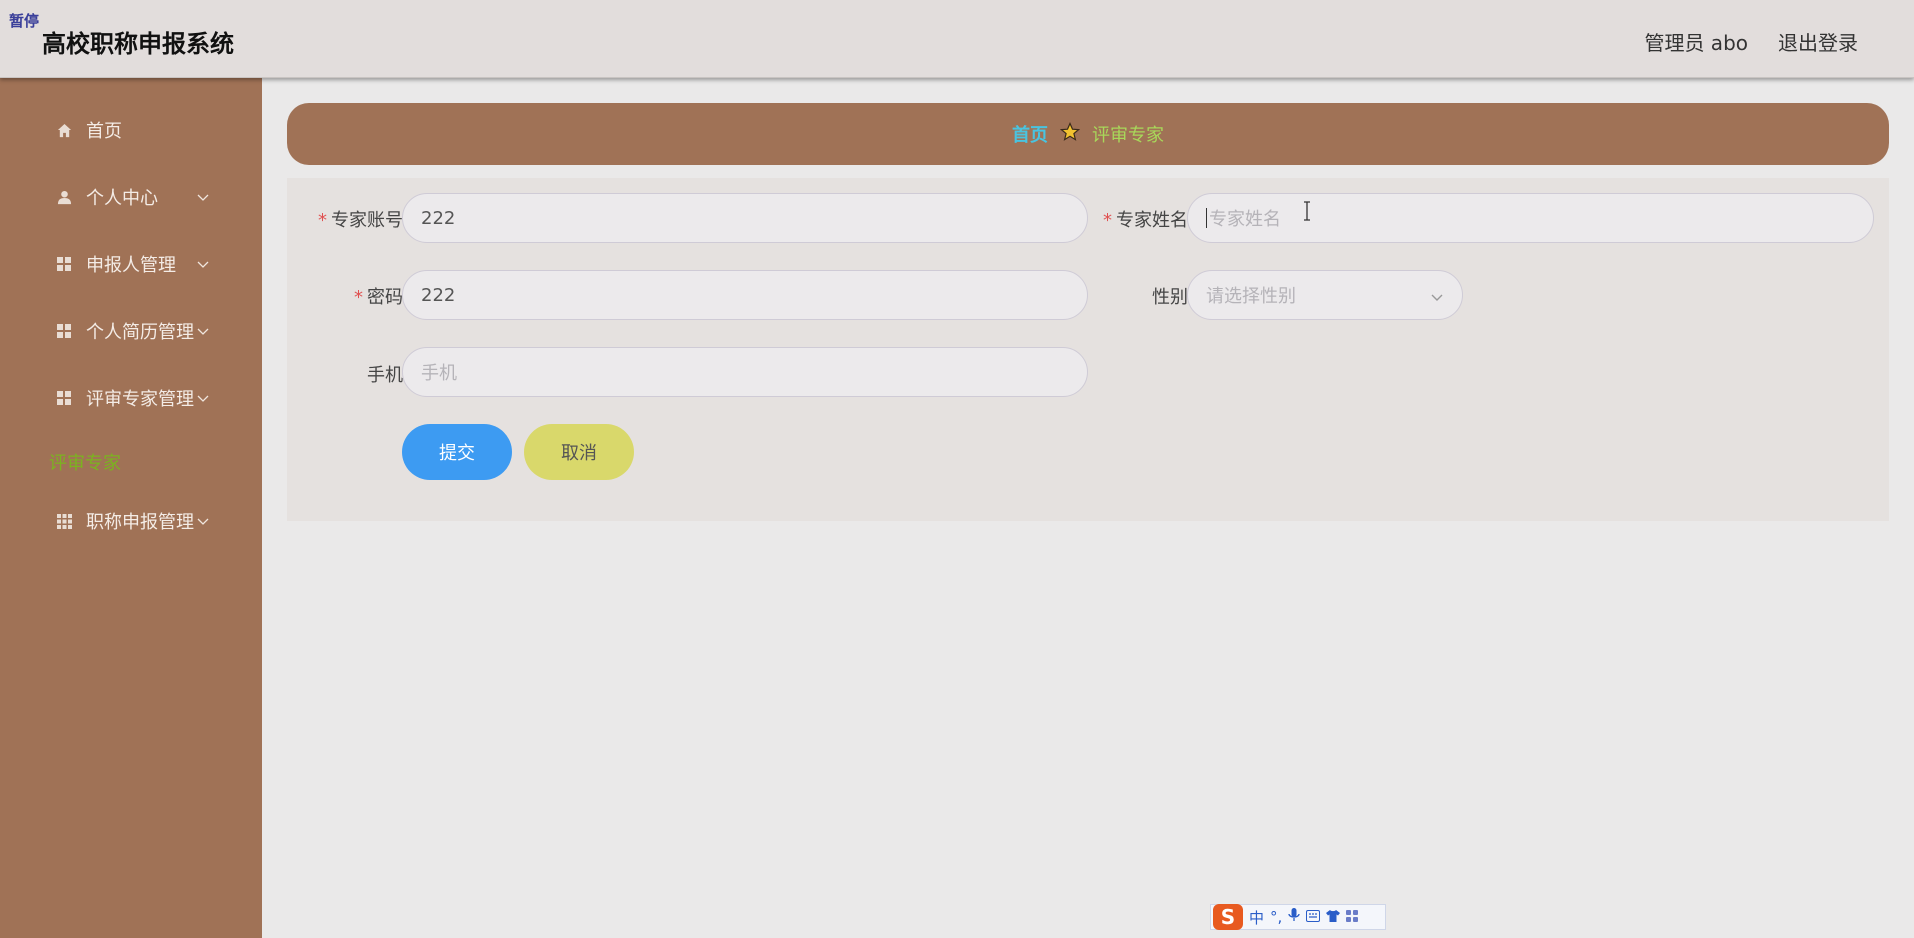 The height and width of the screenshot is (938, 1914). I want to click on password-input: 222, so click(745, 295).